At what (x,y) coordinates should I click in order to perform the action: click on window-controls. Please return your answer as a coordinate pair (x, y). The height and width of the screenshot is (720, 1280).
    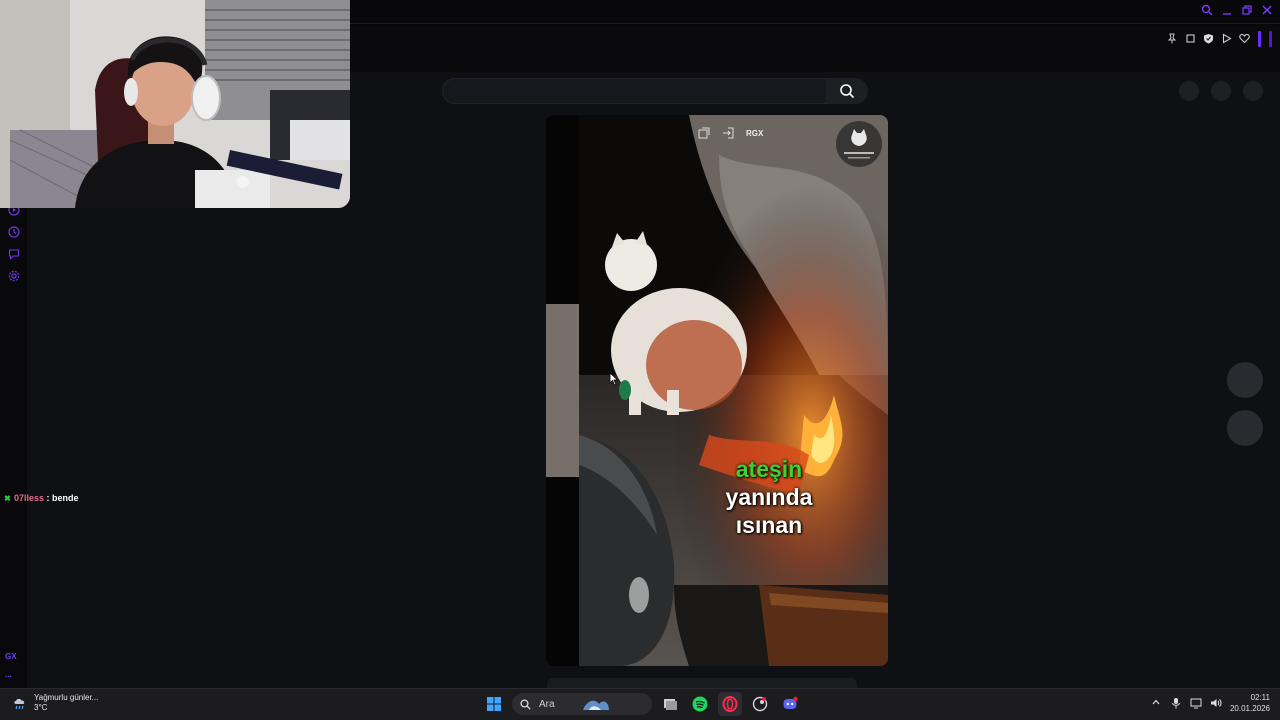
    Looking at the image, I should click on (1237, 12).